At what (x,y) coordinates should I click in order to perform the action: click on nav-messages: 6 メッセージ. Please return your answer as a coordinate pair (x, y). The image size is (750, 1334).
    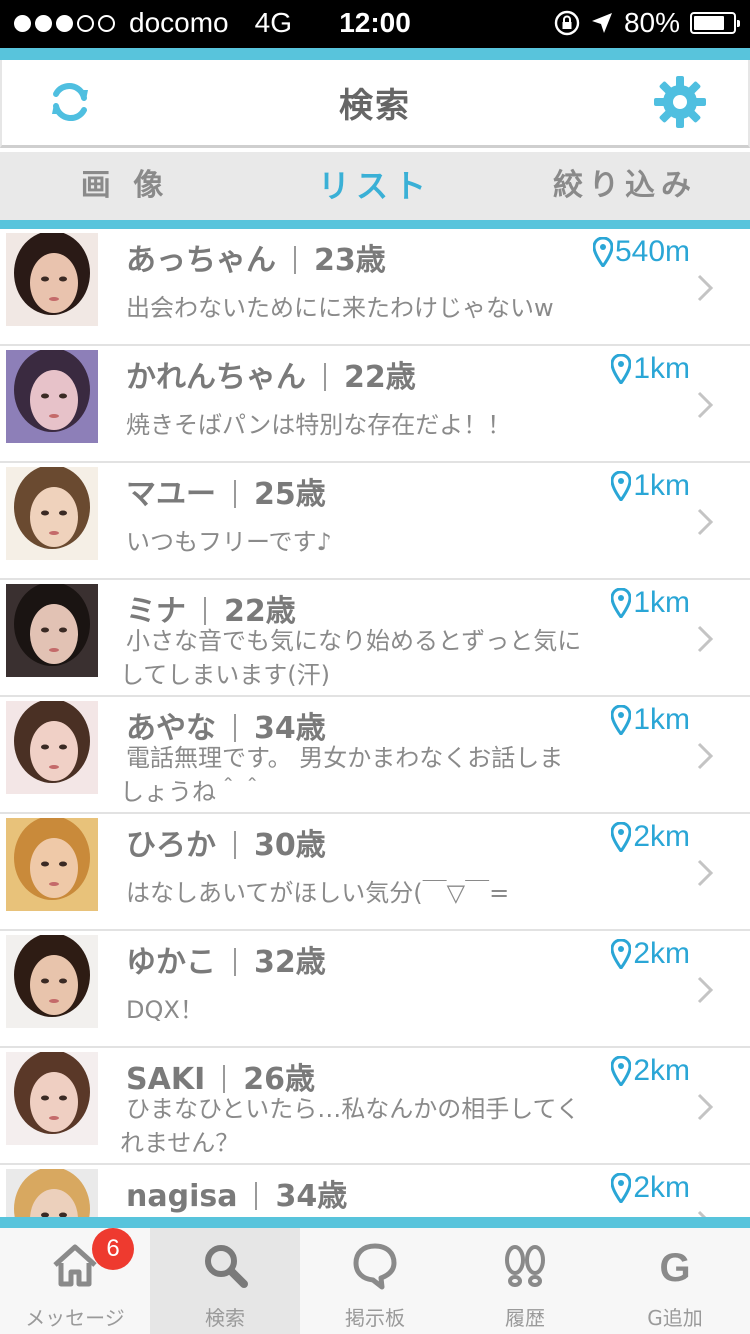
    Looking at the image, I should click on (75, 1281).